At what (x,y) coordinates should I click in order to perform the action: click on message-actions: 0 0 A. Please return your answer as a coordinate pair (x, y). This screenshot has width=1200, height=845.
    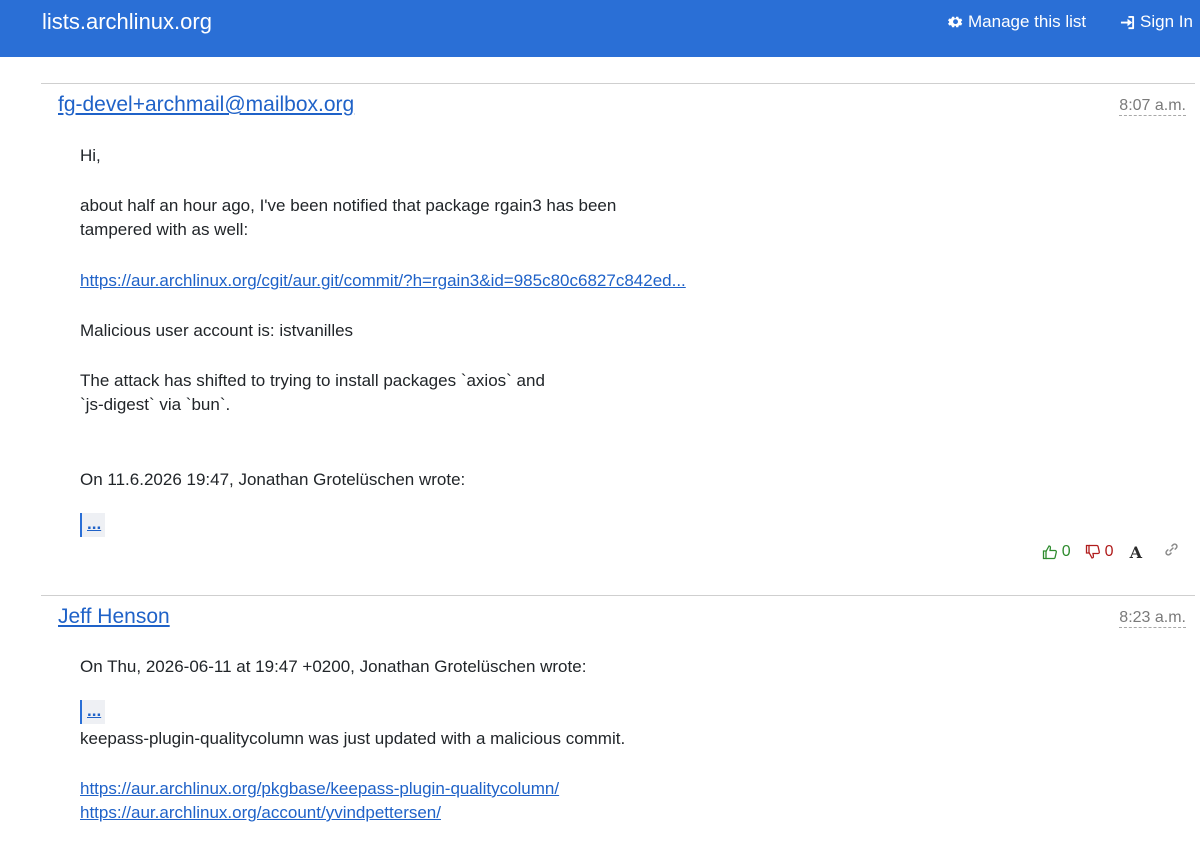
    Looking at the image, I should click on (1110, 552).